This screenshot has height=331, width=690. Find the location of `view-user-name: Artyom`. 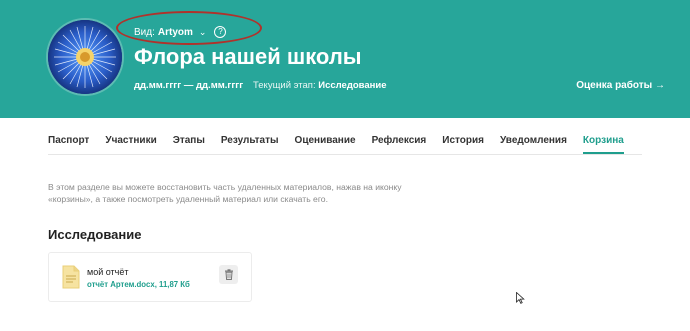

view-user-name: Artyom is located at coordinates (175, 32).